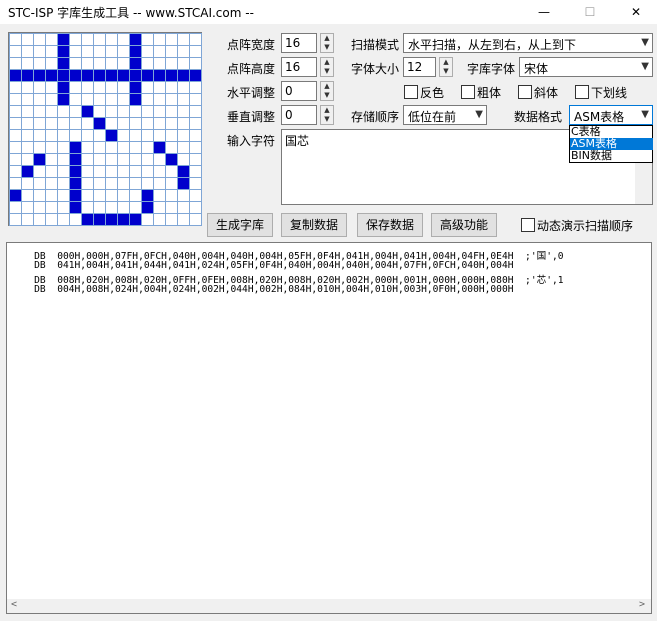  I want to click on width-spinner: ▲ ▼, so click(327, 43).